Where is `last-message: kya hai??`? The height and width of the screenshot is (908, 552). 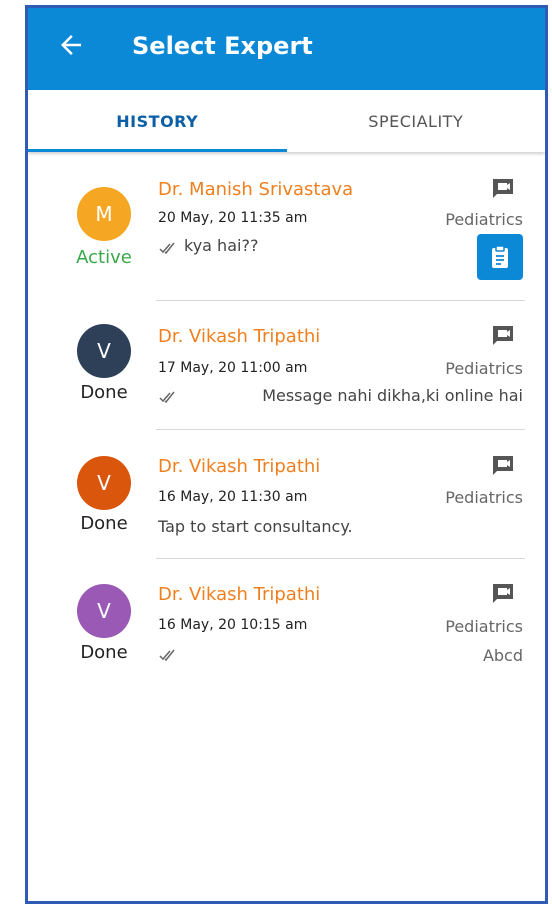 last-message: kya hai?? is located at coordinates (221, 245).